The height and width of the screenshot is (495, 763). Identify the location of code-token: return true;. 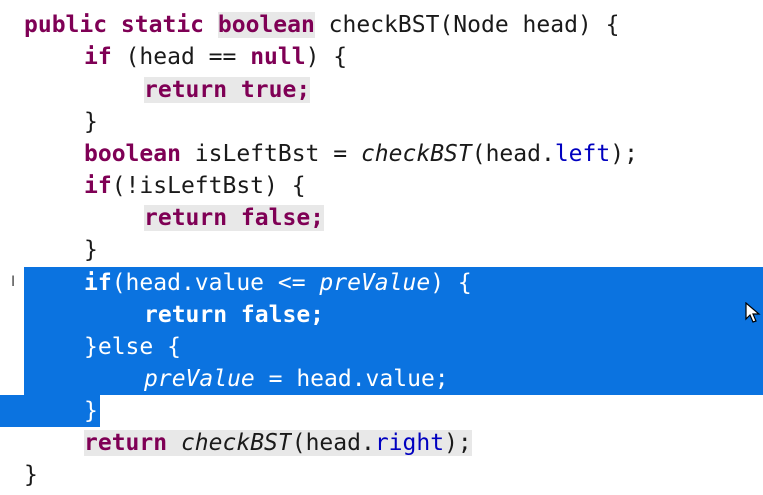
(227, 90).